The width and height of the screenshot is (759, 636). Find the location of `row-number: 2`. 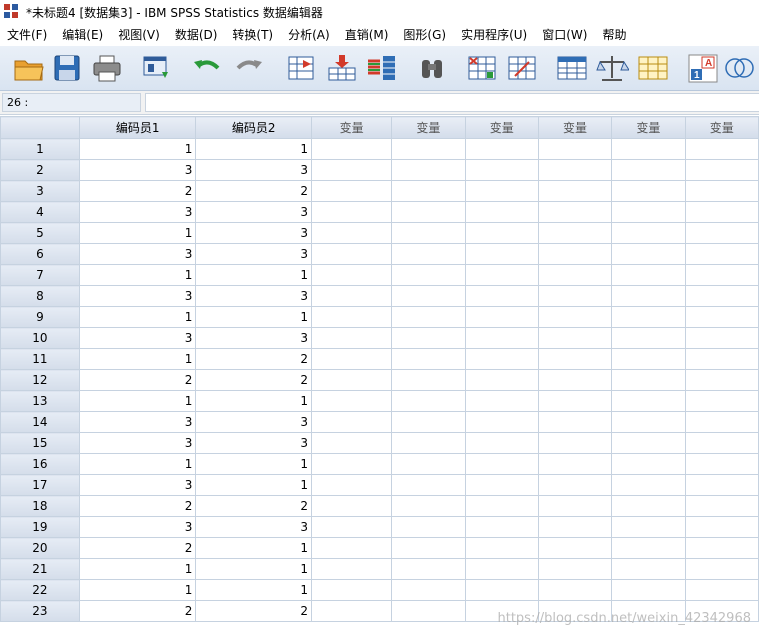

row-number: 2 is located at coordinates (40, 170).